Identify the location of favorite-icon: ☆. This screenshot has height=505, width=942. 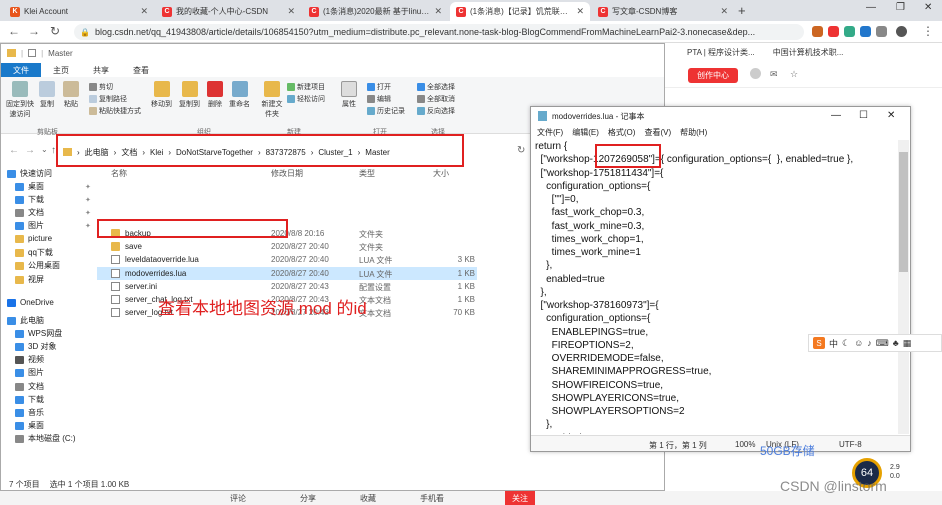
(794, 74).